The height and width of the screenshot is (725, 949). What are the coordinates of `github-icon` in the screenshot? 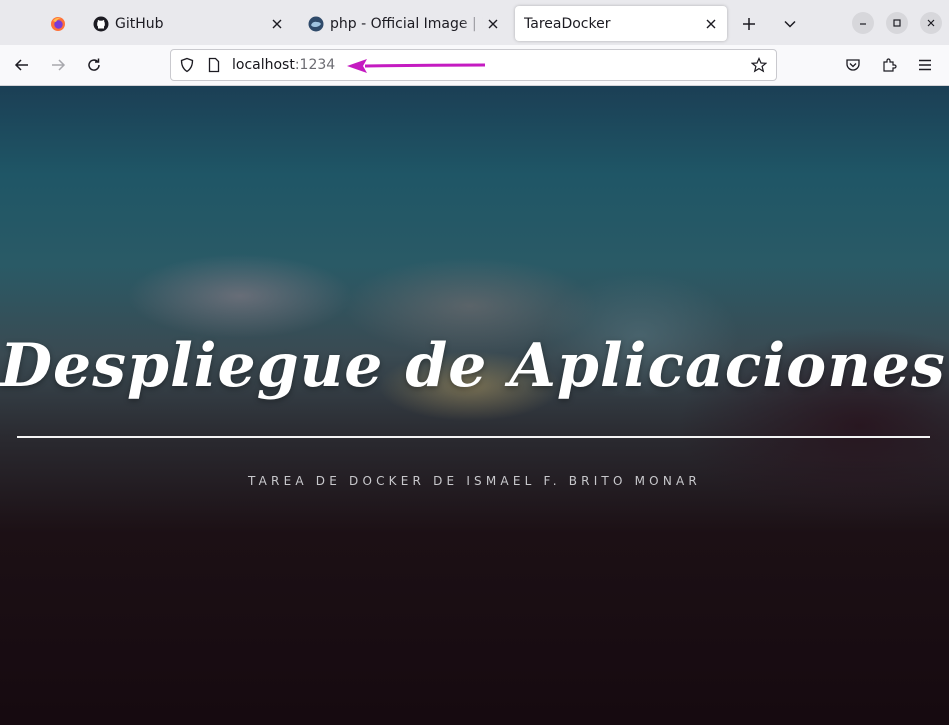 It's located at (101, 24).